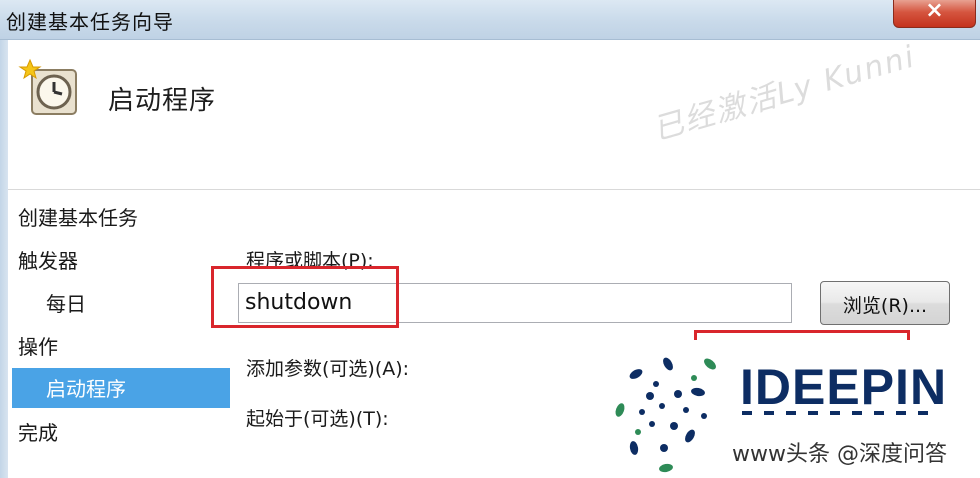 The image size is (980, 478). What do you see at coordinates (78, 218) in the screenshot?
I see `sidebar-heading: 创建基本任务` at bounding box center [78, 218].